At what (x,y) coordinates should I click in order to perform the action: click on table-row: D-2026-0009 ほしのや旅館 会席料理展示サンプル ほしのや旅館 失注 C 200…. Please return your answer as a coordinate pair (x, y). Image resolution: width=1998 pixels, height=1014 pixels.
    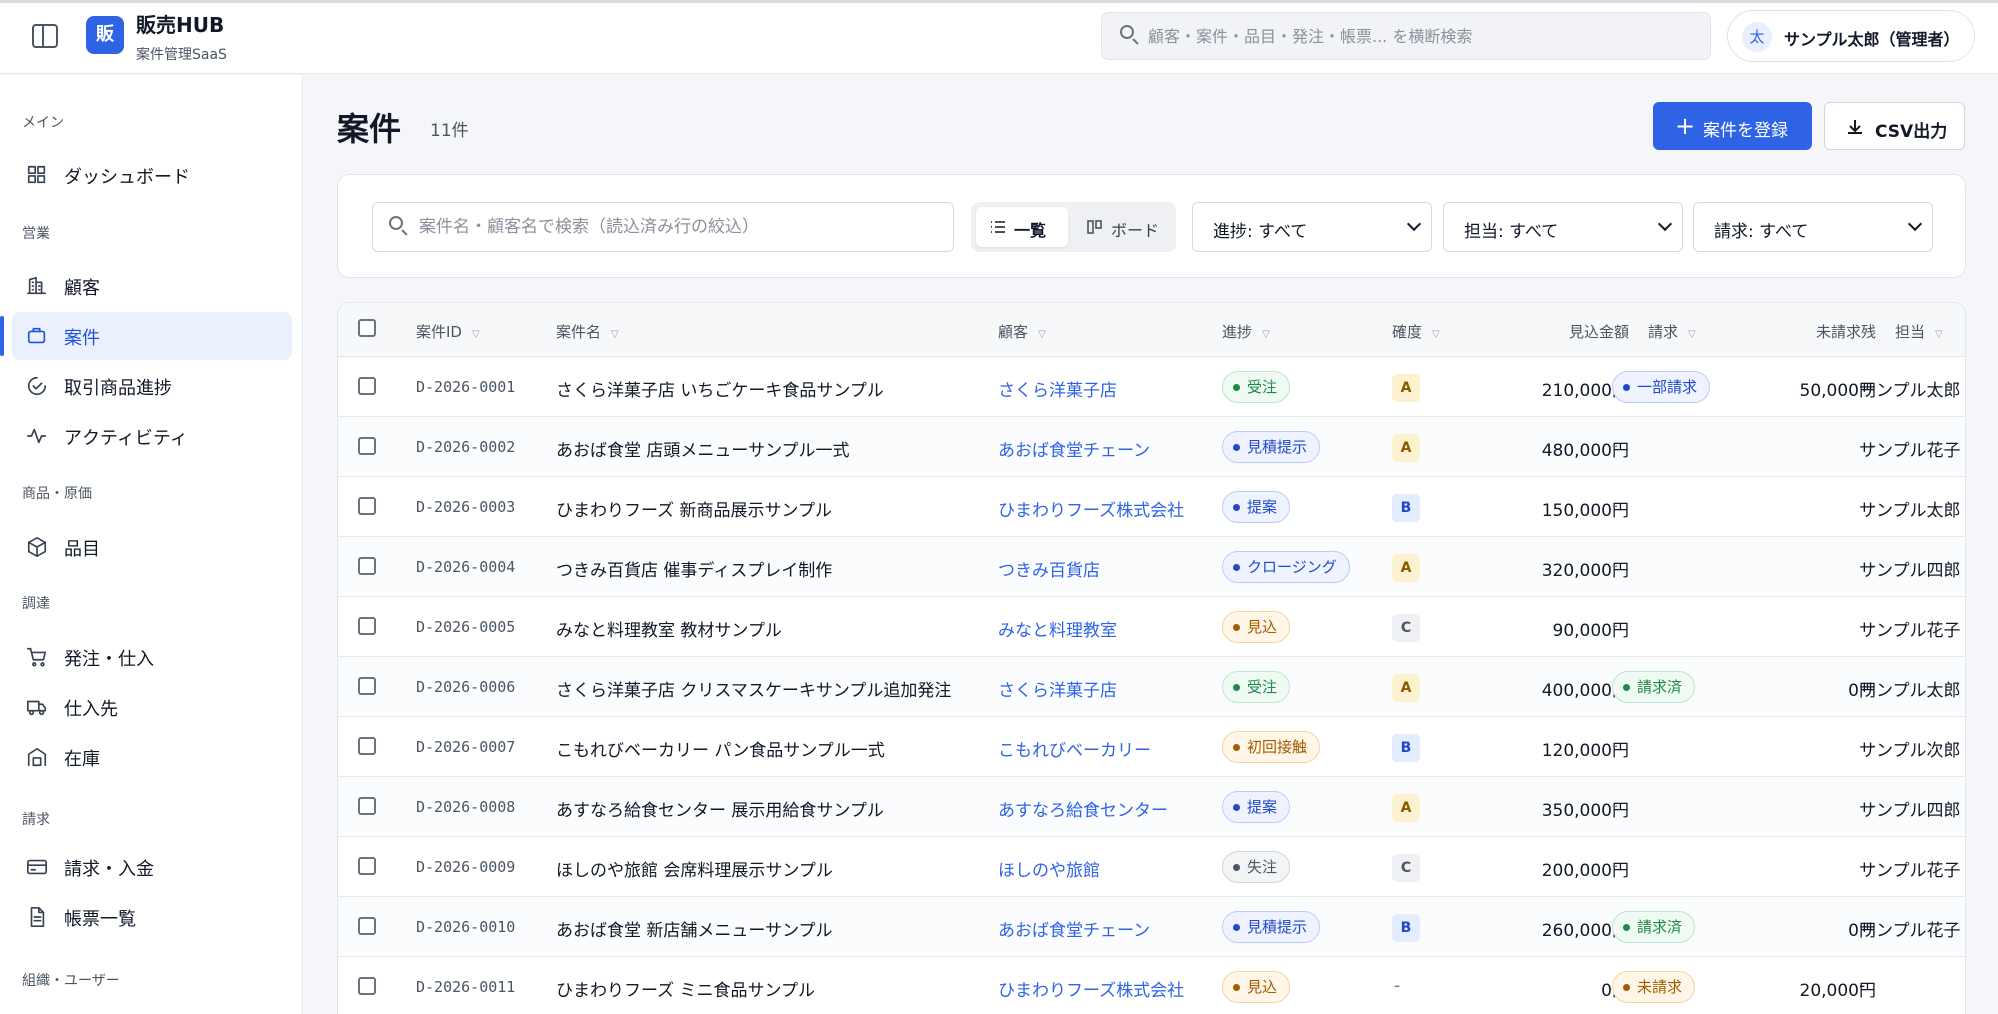
    Looking at the image, I should click on (1151, 867).